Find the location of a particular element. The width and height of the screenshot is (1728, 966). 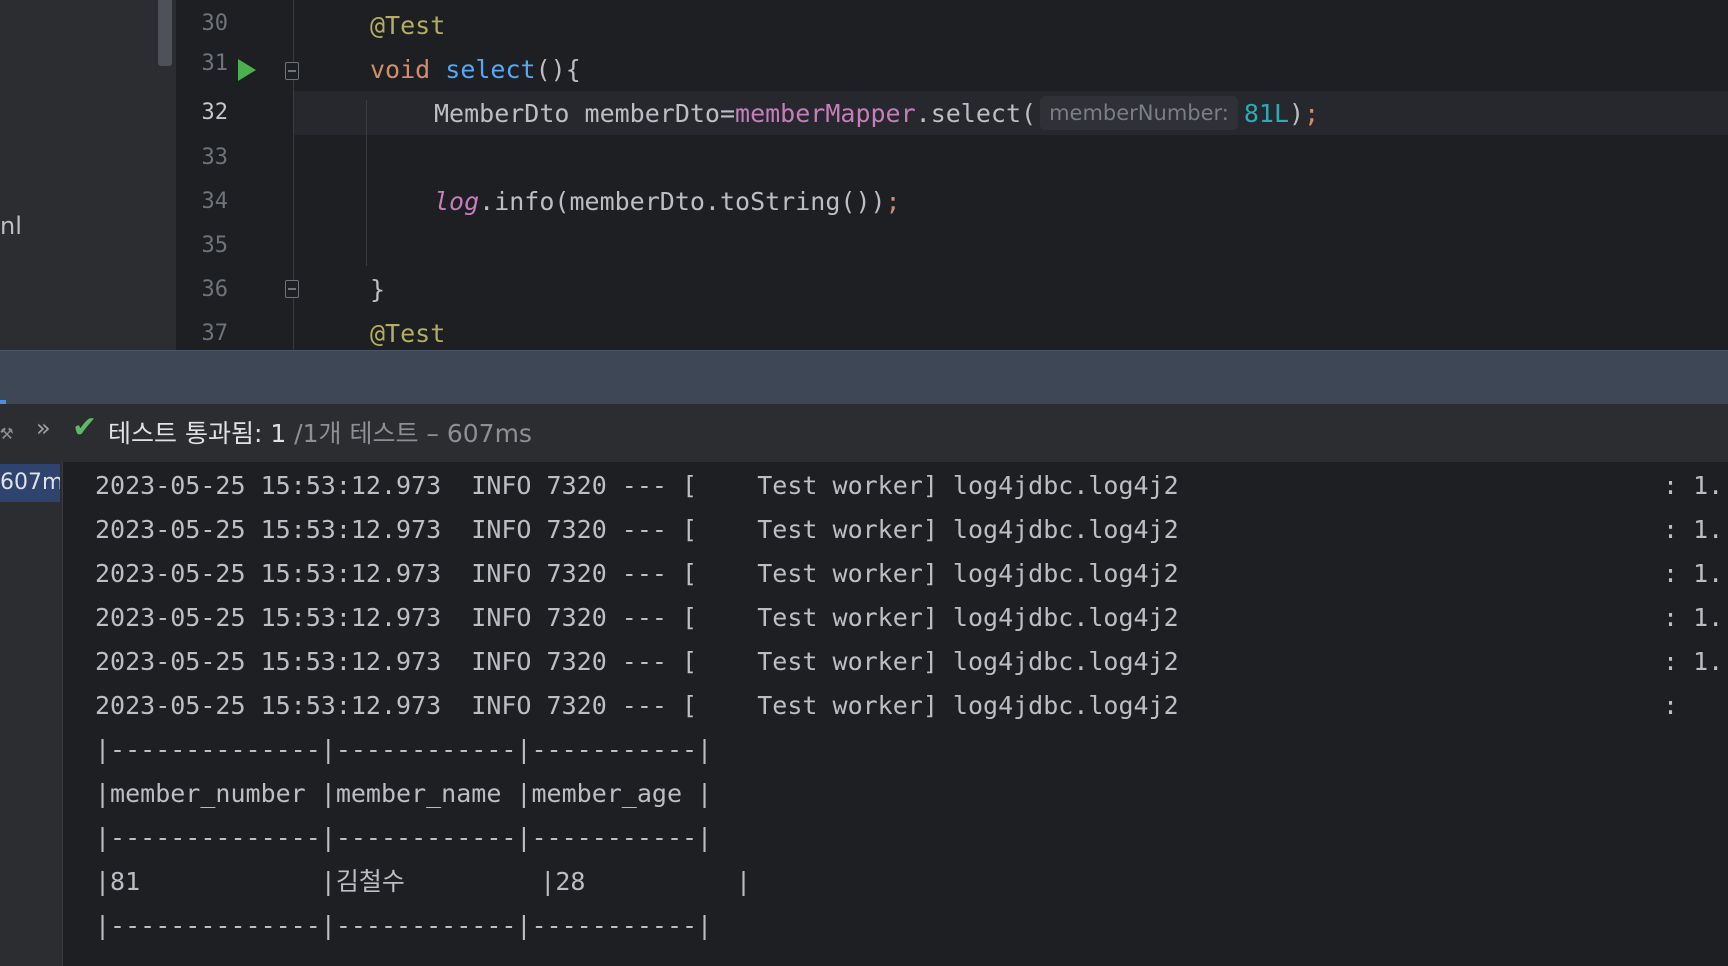

closing-brace: } is located at coordinates (378, 289).